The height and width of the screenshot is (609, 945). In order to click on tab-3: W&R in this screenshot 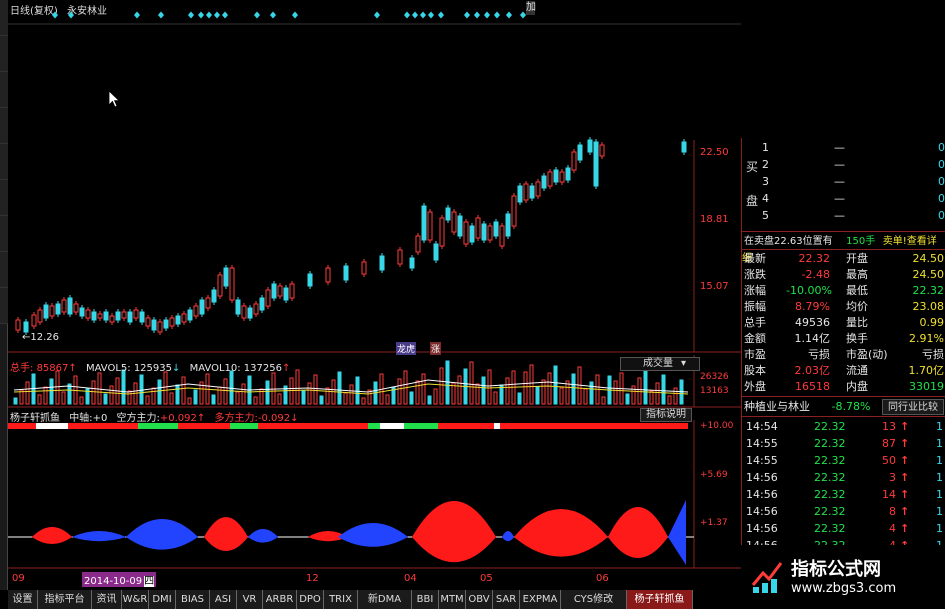, I will do `click(135, 599)`.